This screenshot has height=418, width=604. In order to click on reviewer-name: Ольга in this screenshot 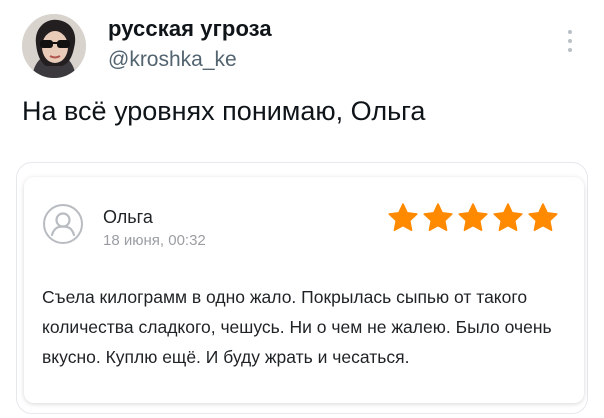, I will do `click(128, 217)`.